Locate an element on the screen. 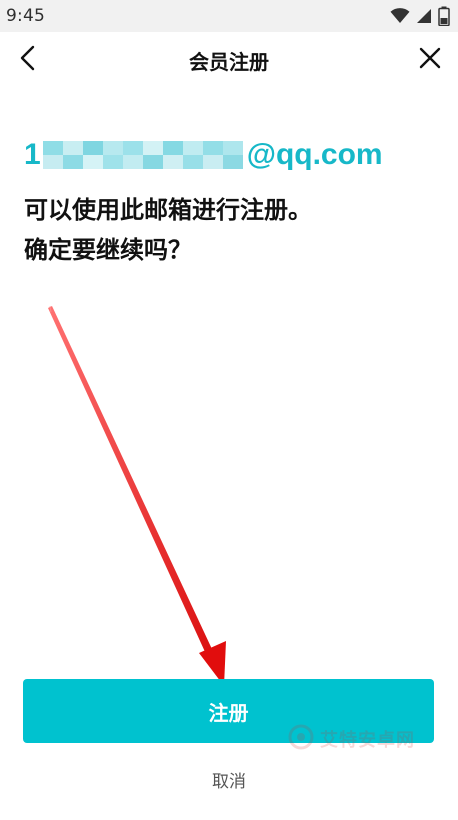 The image size is (458, 820). message-line-1: 可以使用此邮箱进行注册。 is located at coordinates (168, 210).